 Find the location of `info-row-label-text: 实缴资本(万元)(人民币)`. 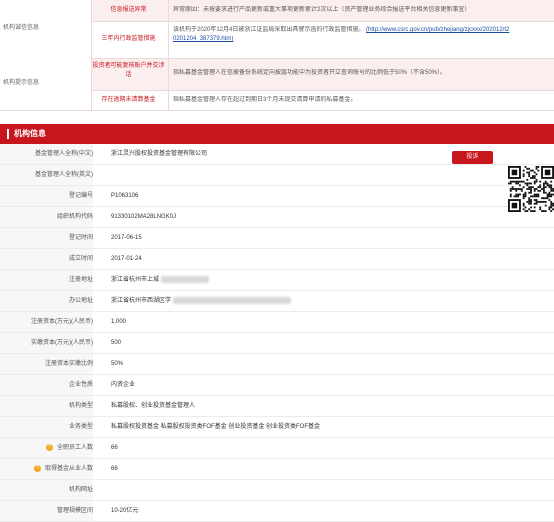

info-row-label-text: 实缴资本(万元)(人民币) is located at coordinates (62, 343).